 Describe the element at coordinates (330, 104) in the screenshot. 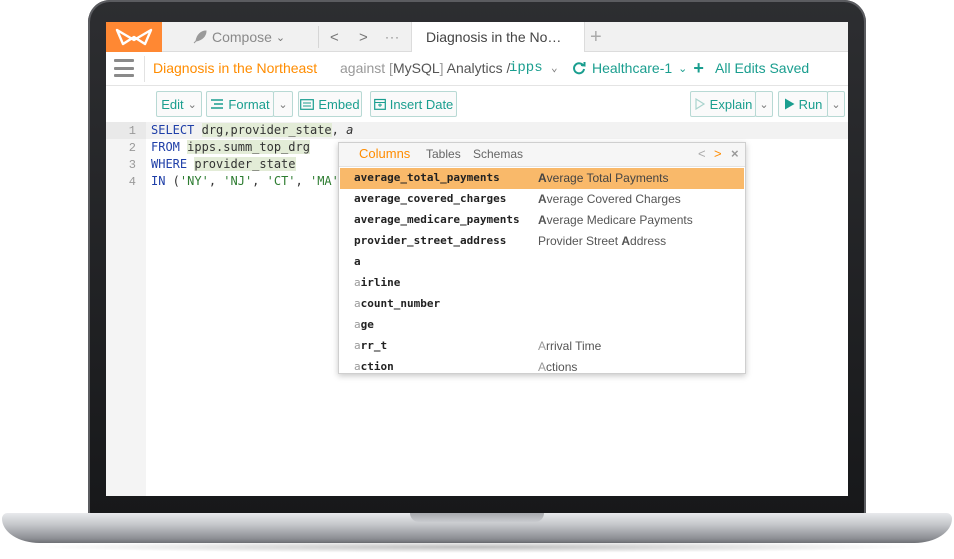

I see `embed-button: Embed` at that location.